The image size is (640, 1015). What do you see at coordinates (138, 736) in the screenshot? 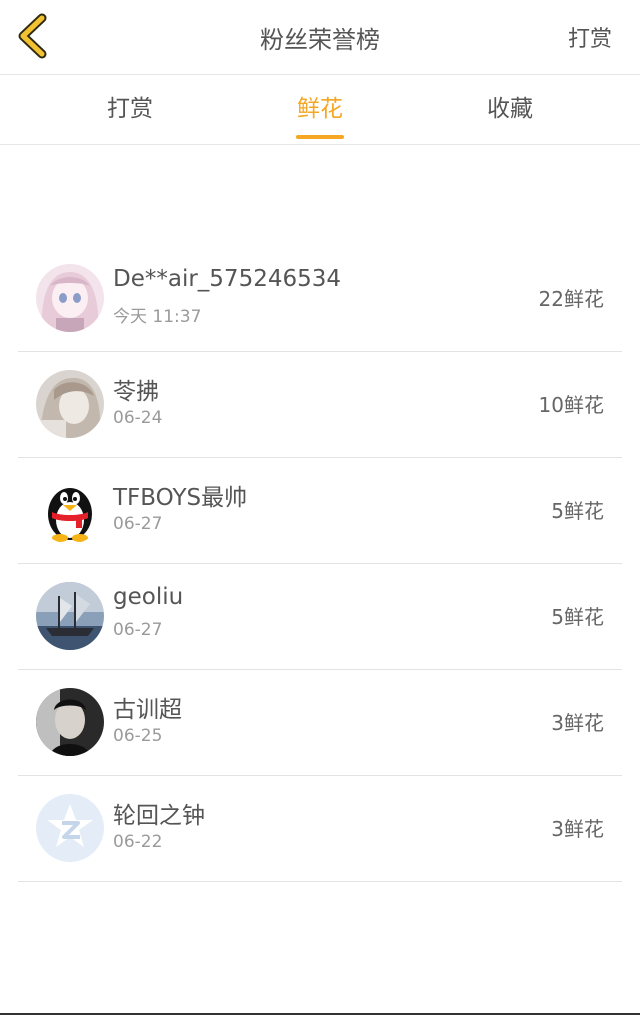
I see `fan-date: 06-25` at bounding box center [138, 736].